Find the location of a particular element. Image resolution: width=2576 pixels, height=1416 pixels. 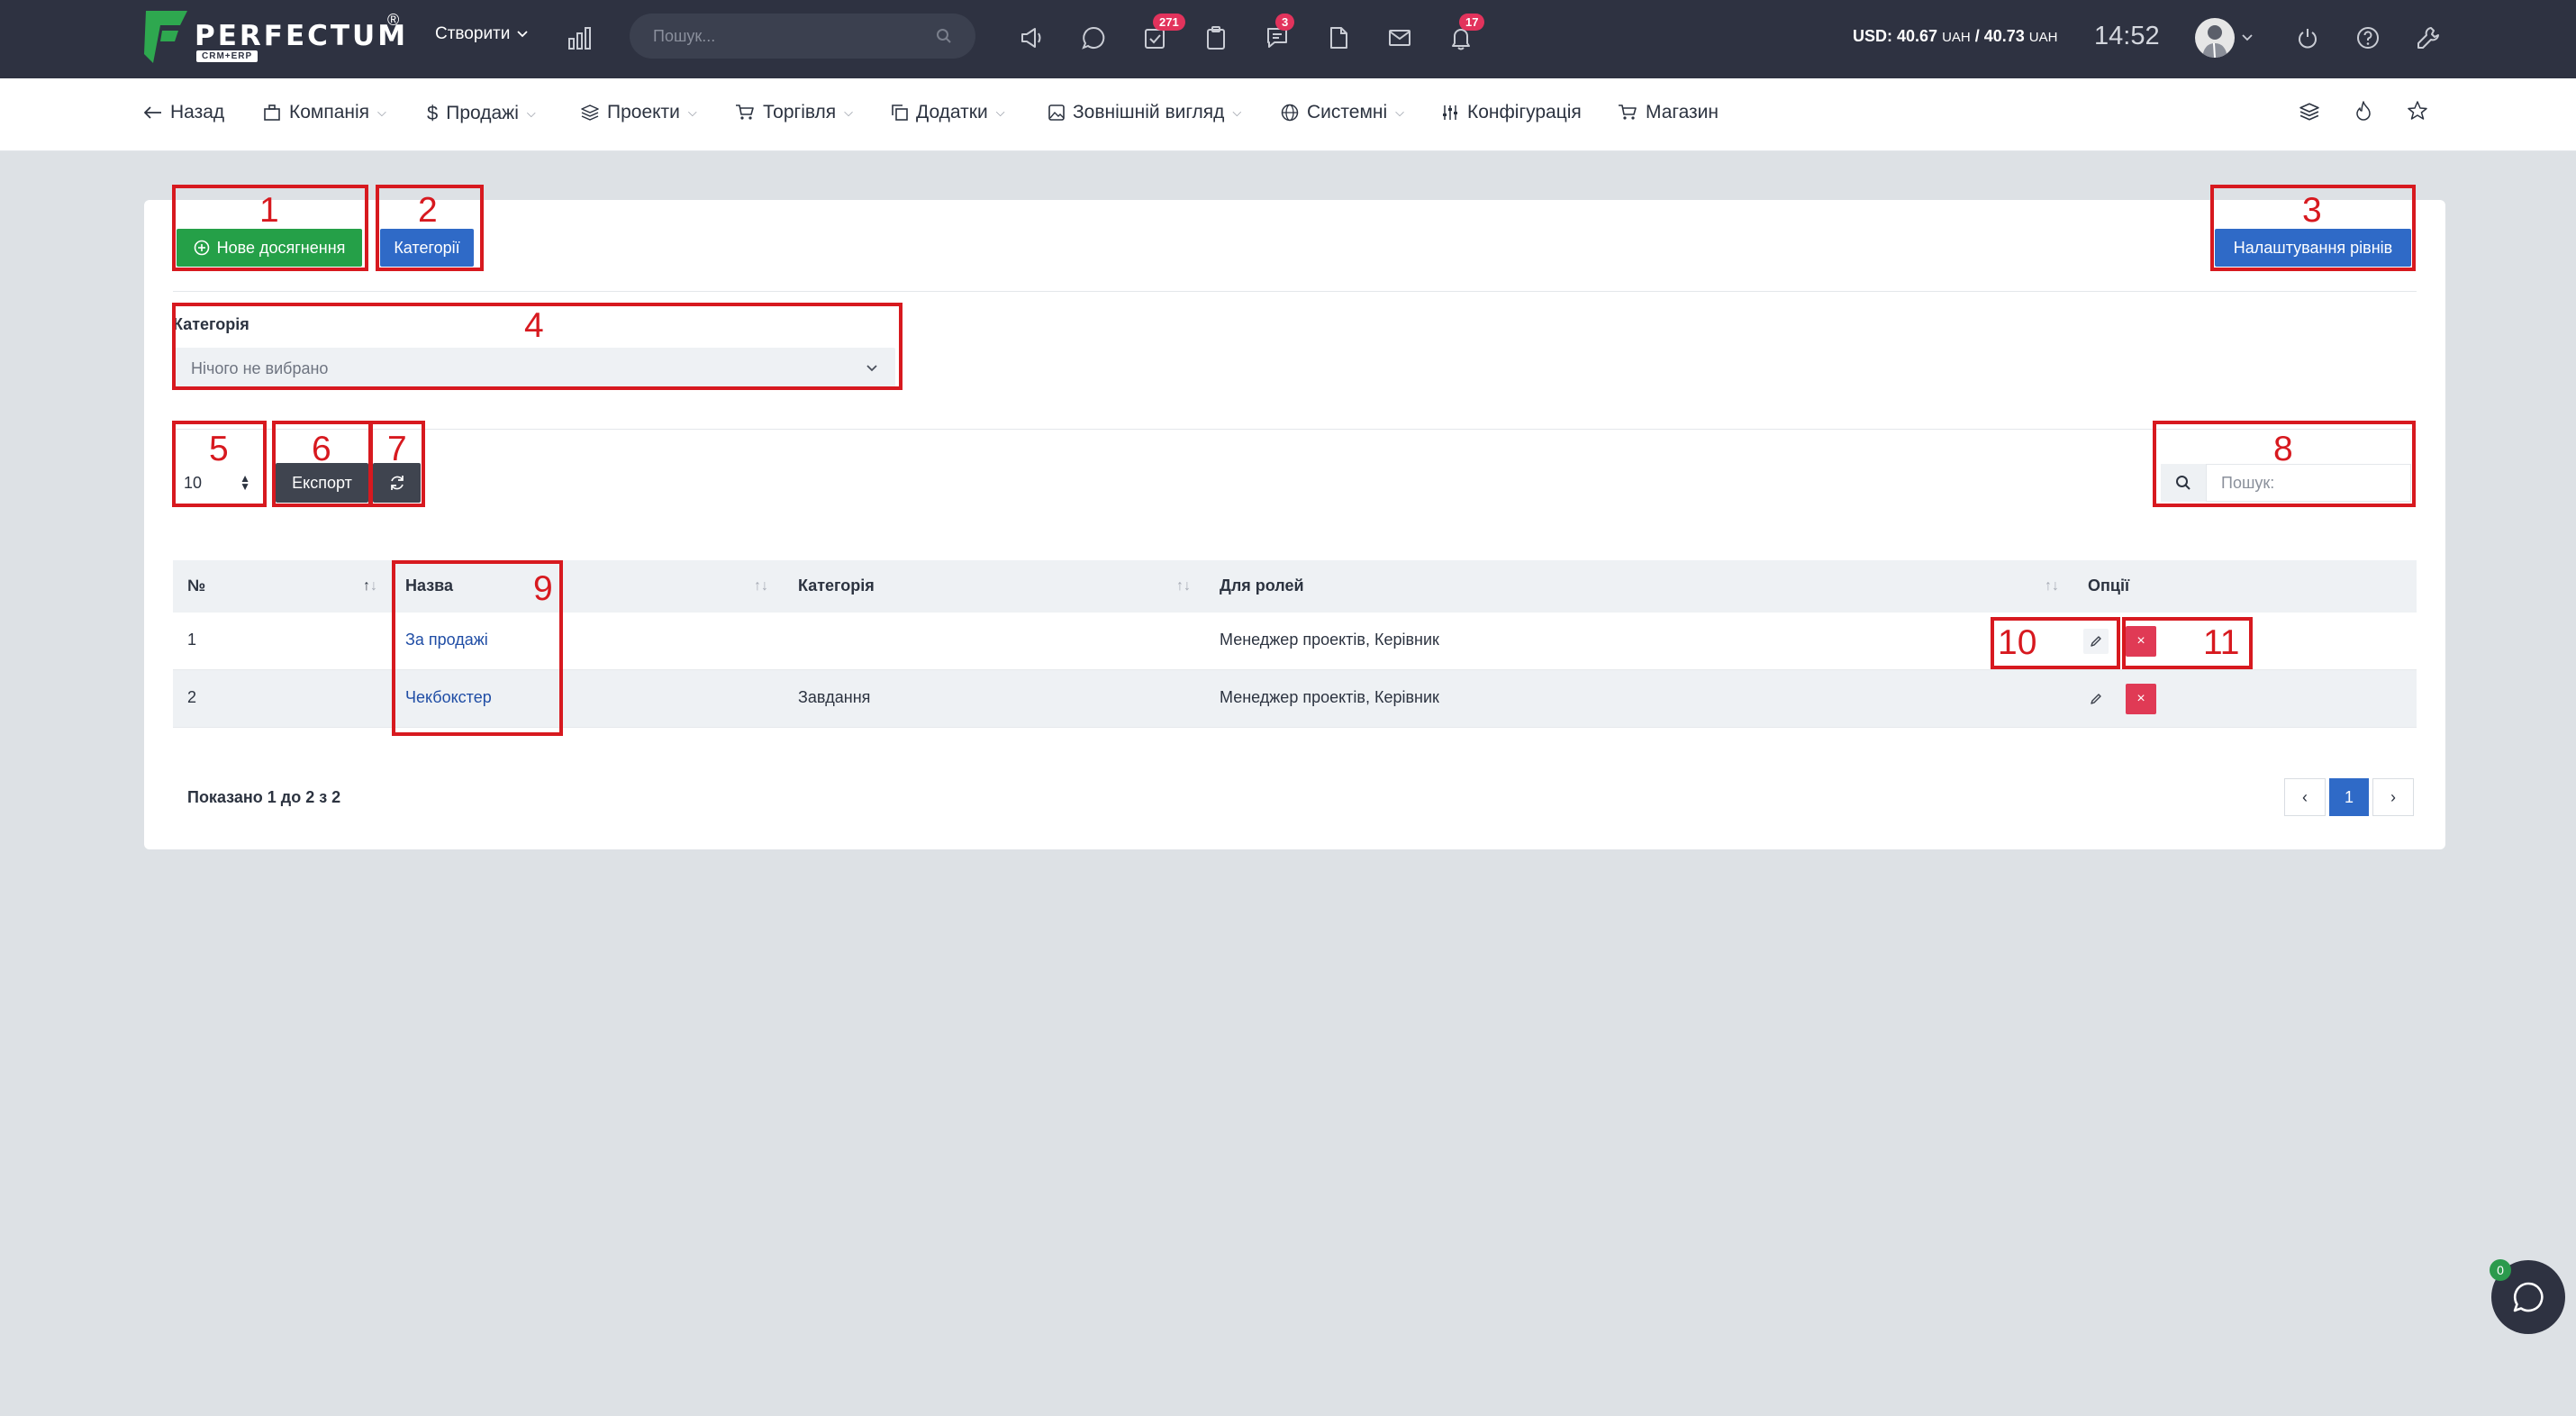

pagination-prev: ‹ is located at coordinates (2305, 797).